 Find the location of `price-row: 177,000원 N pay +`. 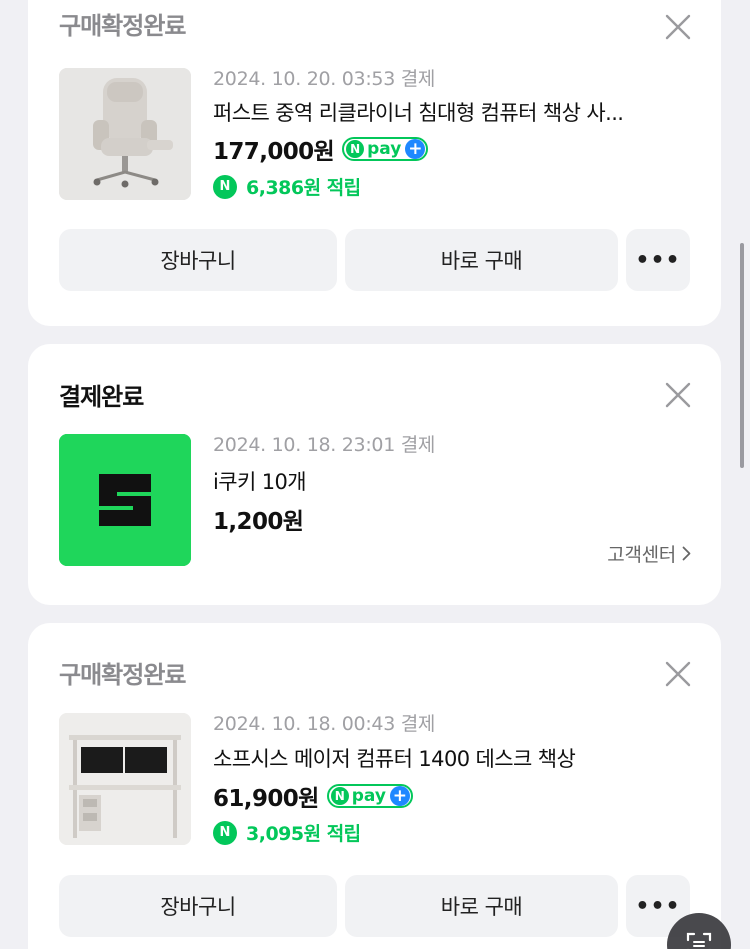

price-row: 177,000원 N pay + is located at coordinates (321, 149).